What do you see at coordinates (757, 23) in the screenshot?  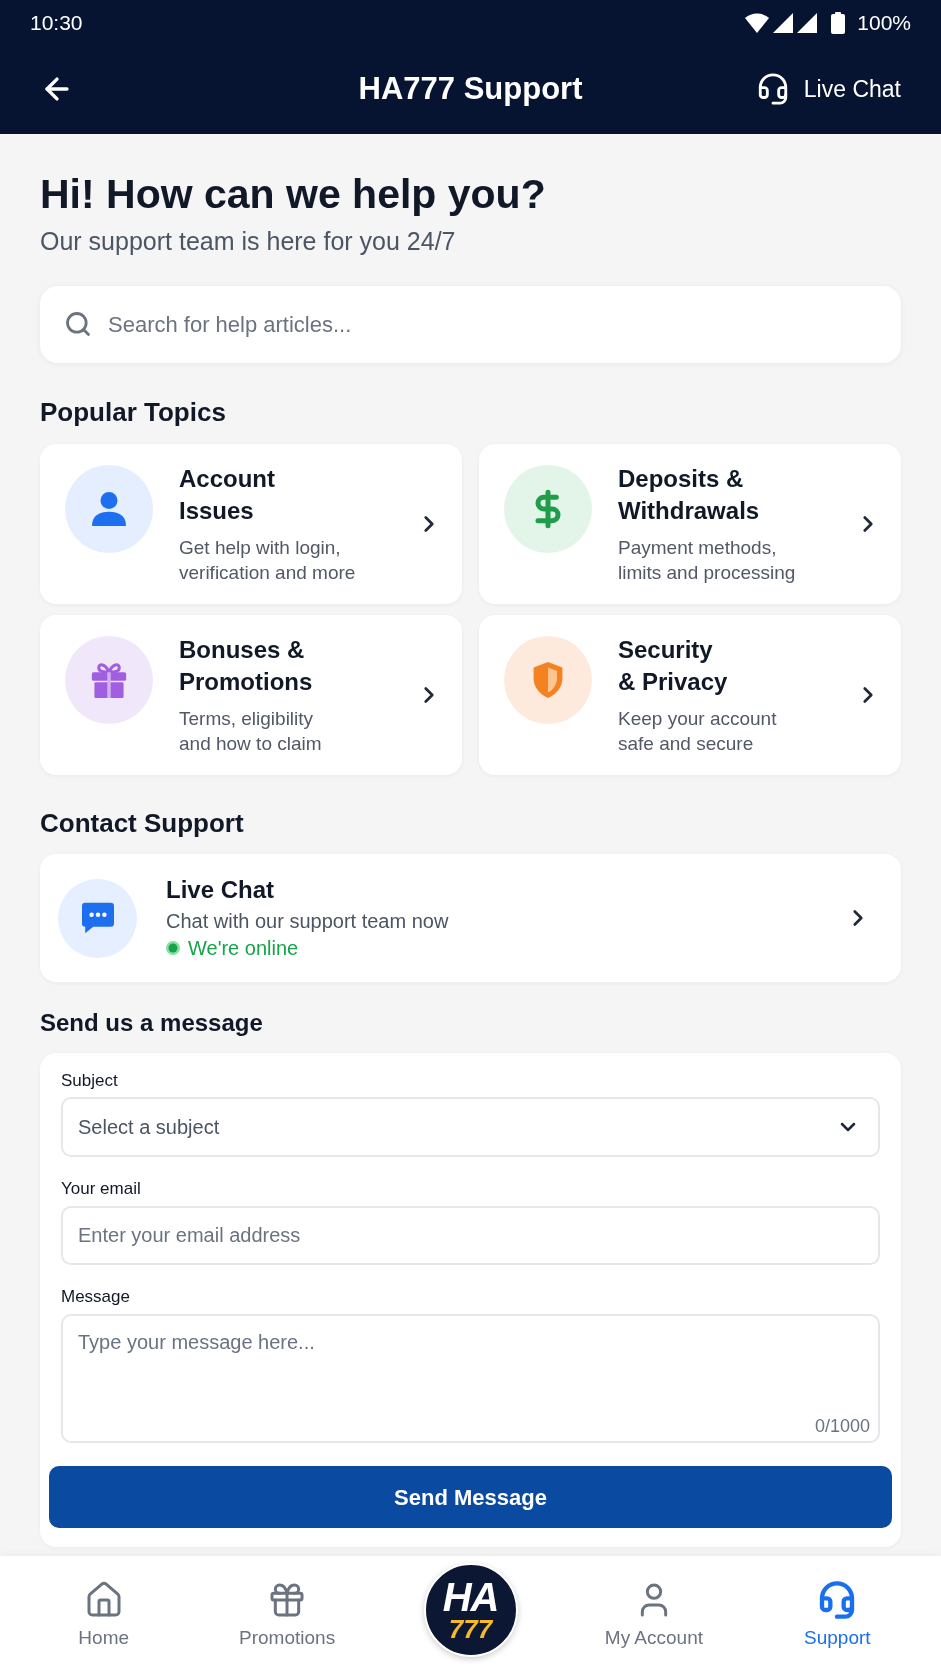 I see `wifi-icon` at bounding box center [757, 23].